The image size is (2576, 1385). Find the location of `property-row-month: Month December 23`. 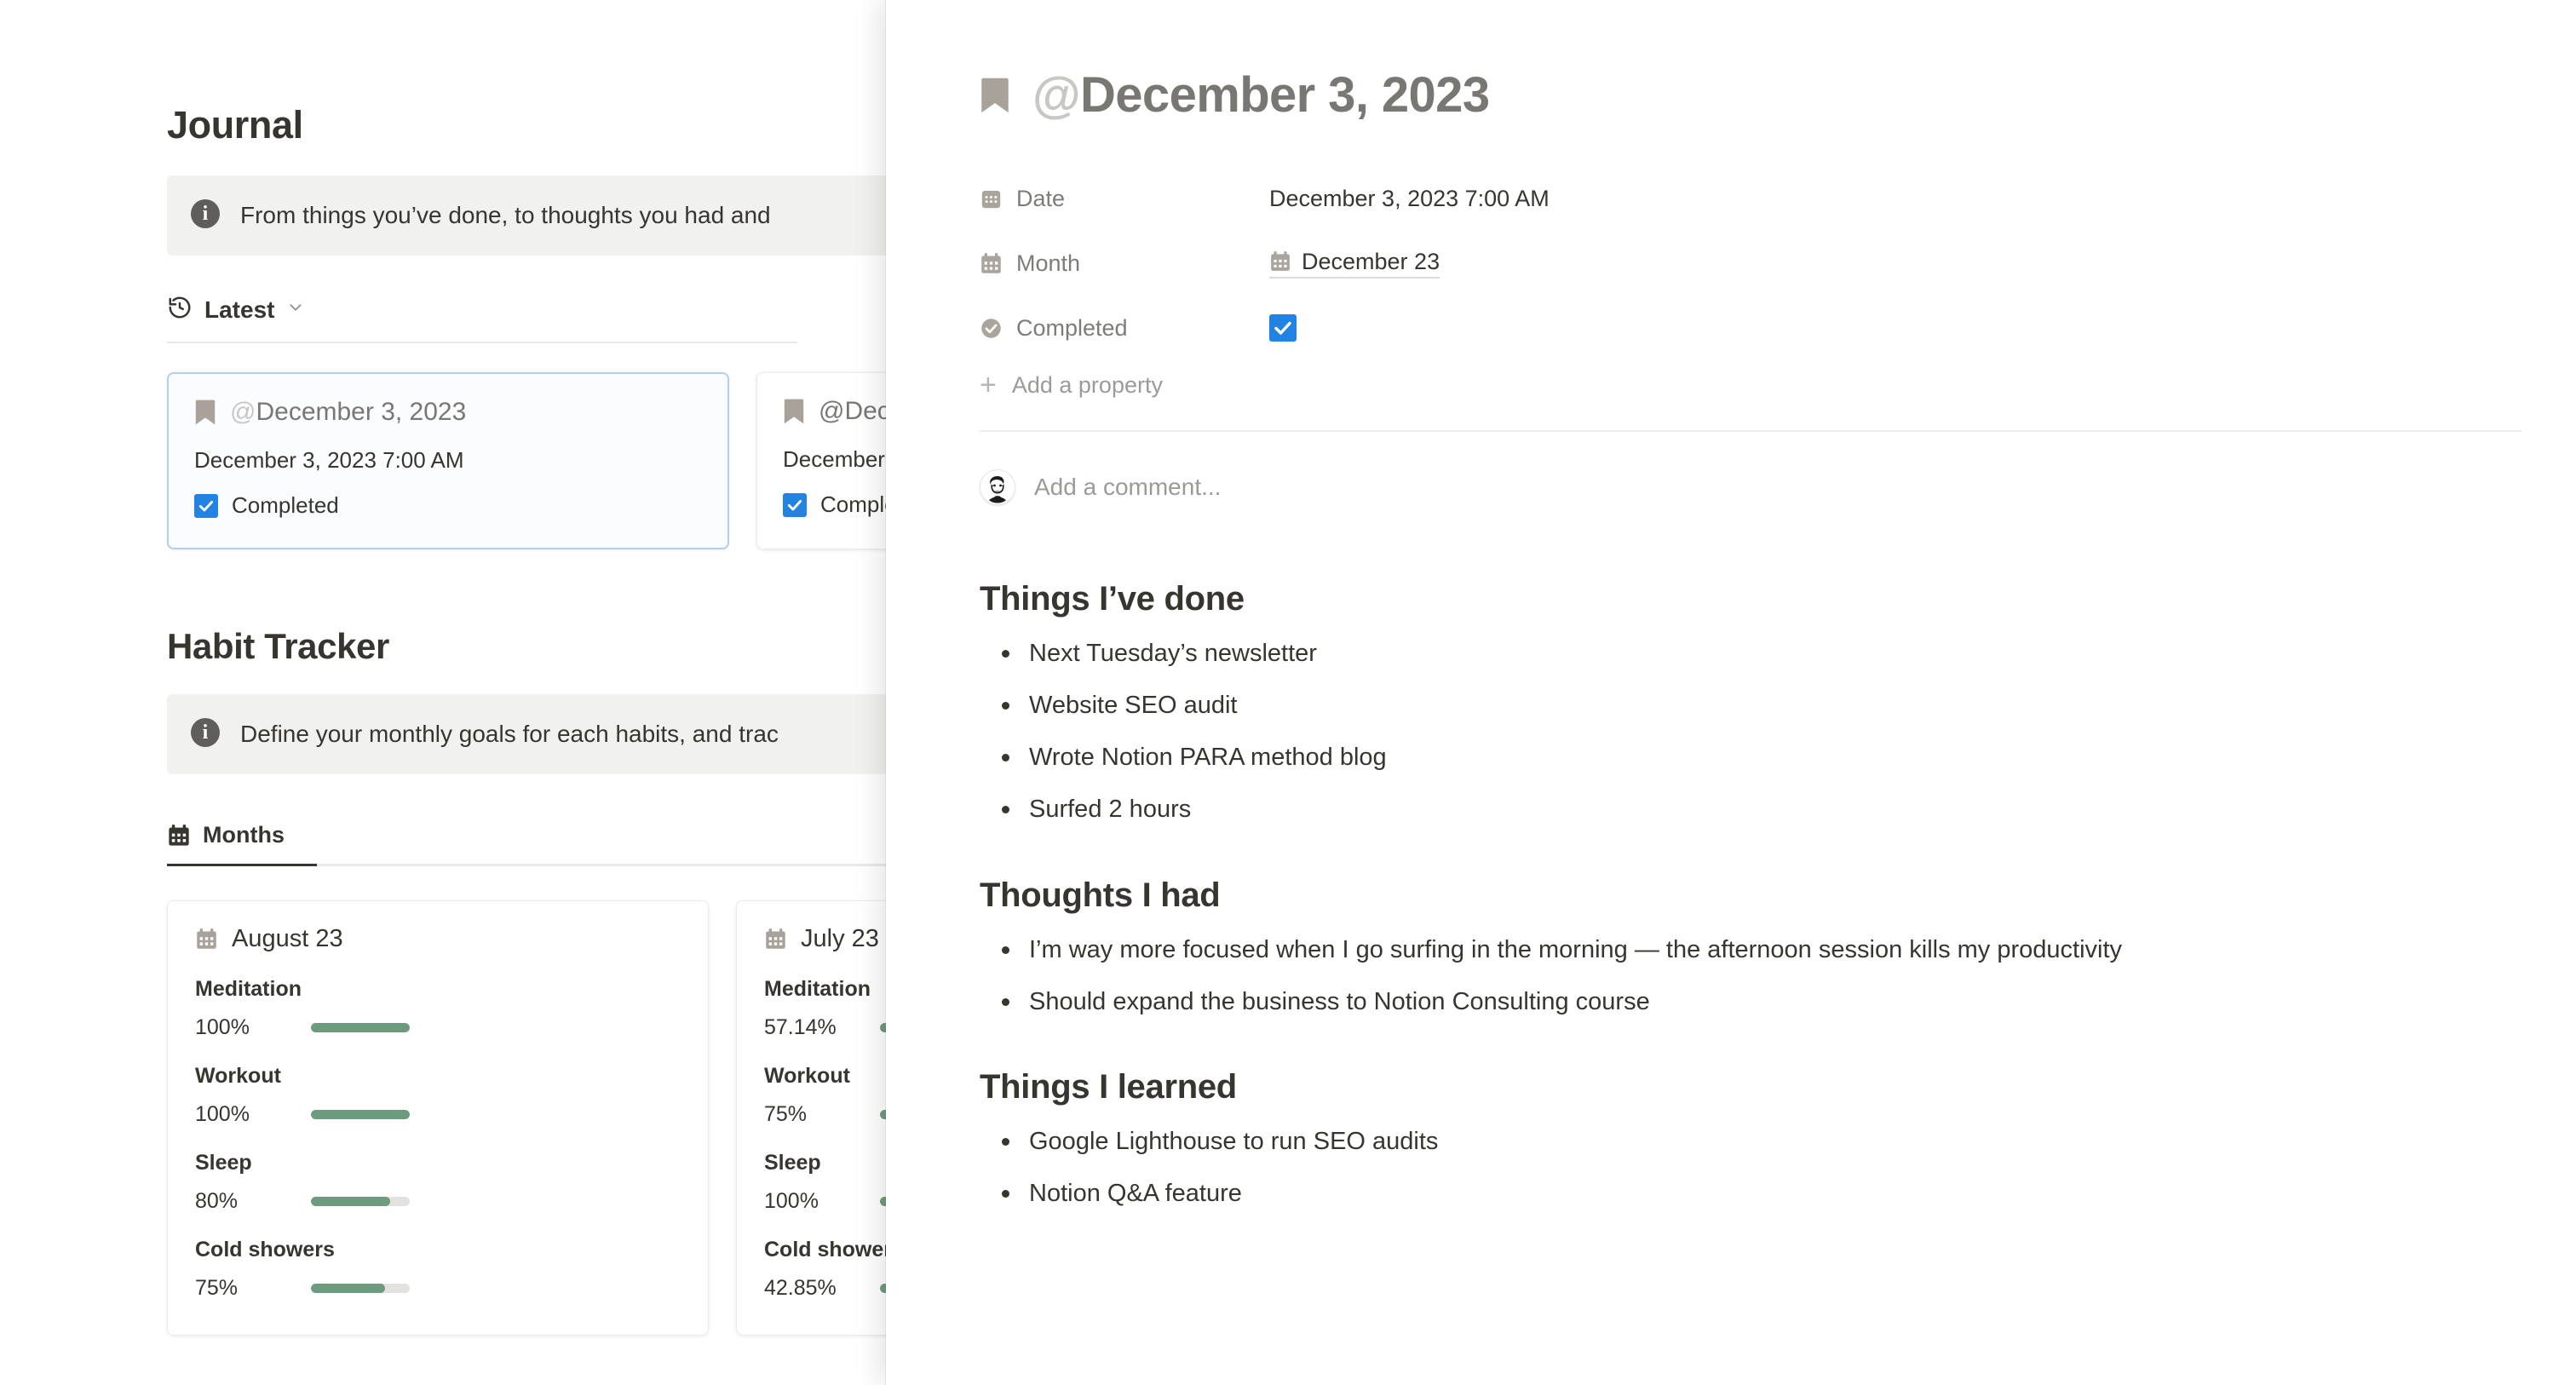

property-row-month: Month December 23 is located at coordinates (1778, 264).